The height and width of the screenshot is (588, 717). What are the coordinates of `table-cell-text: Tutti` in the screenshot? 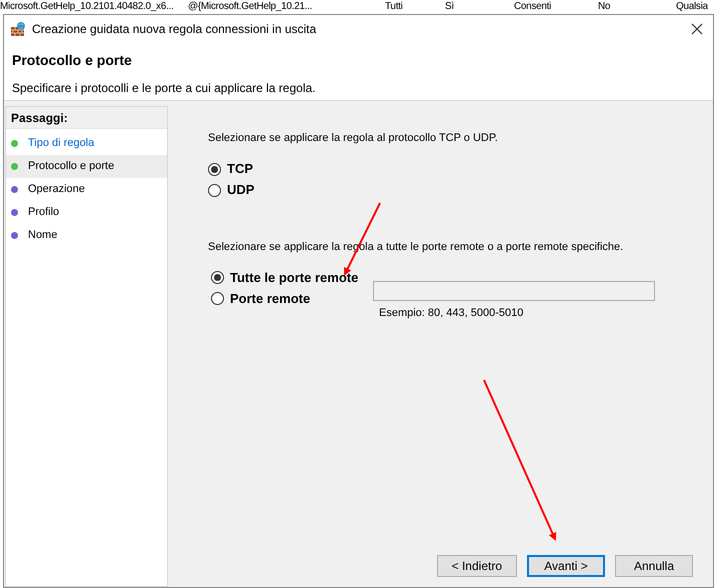 It's located at (394, 7).